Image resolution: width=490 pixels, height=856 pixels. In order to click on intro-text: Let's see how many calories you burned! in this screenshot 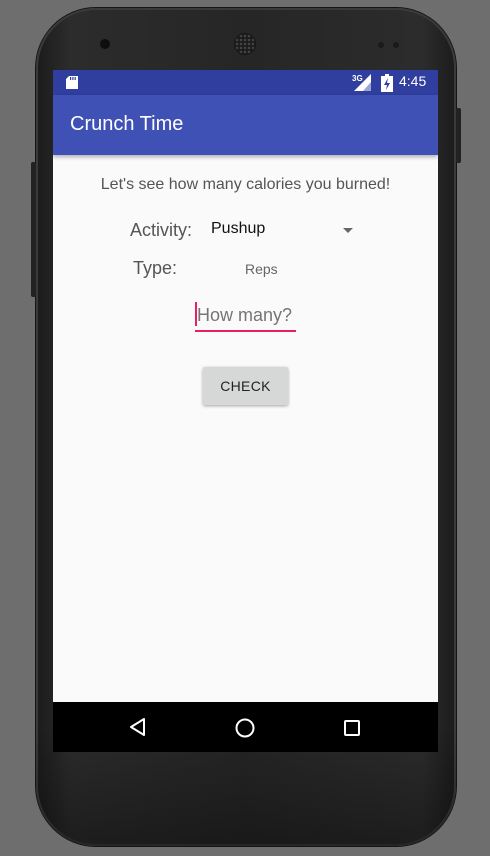, I will do `click(245, 184)`.